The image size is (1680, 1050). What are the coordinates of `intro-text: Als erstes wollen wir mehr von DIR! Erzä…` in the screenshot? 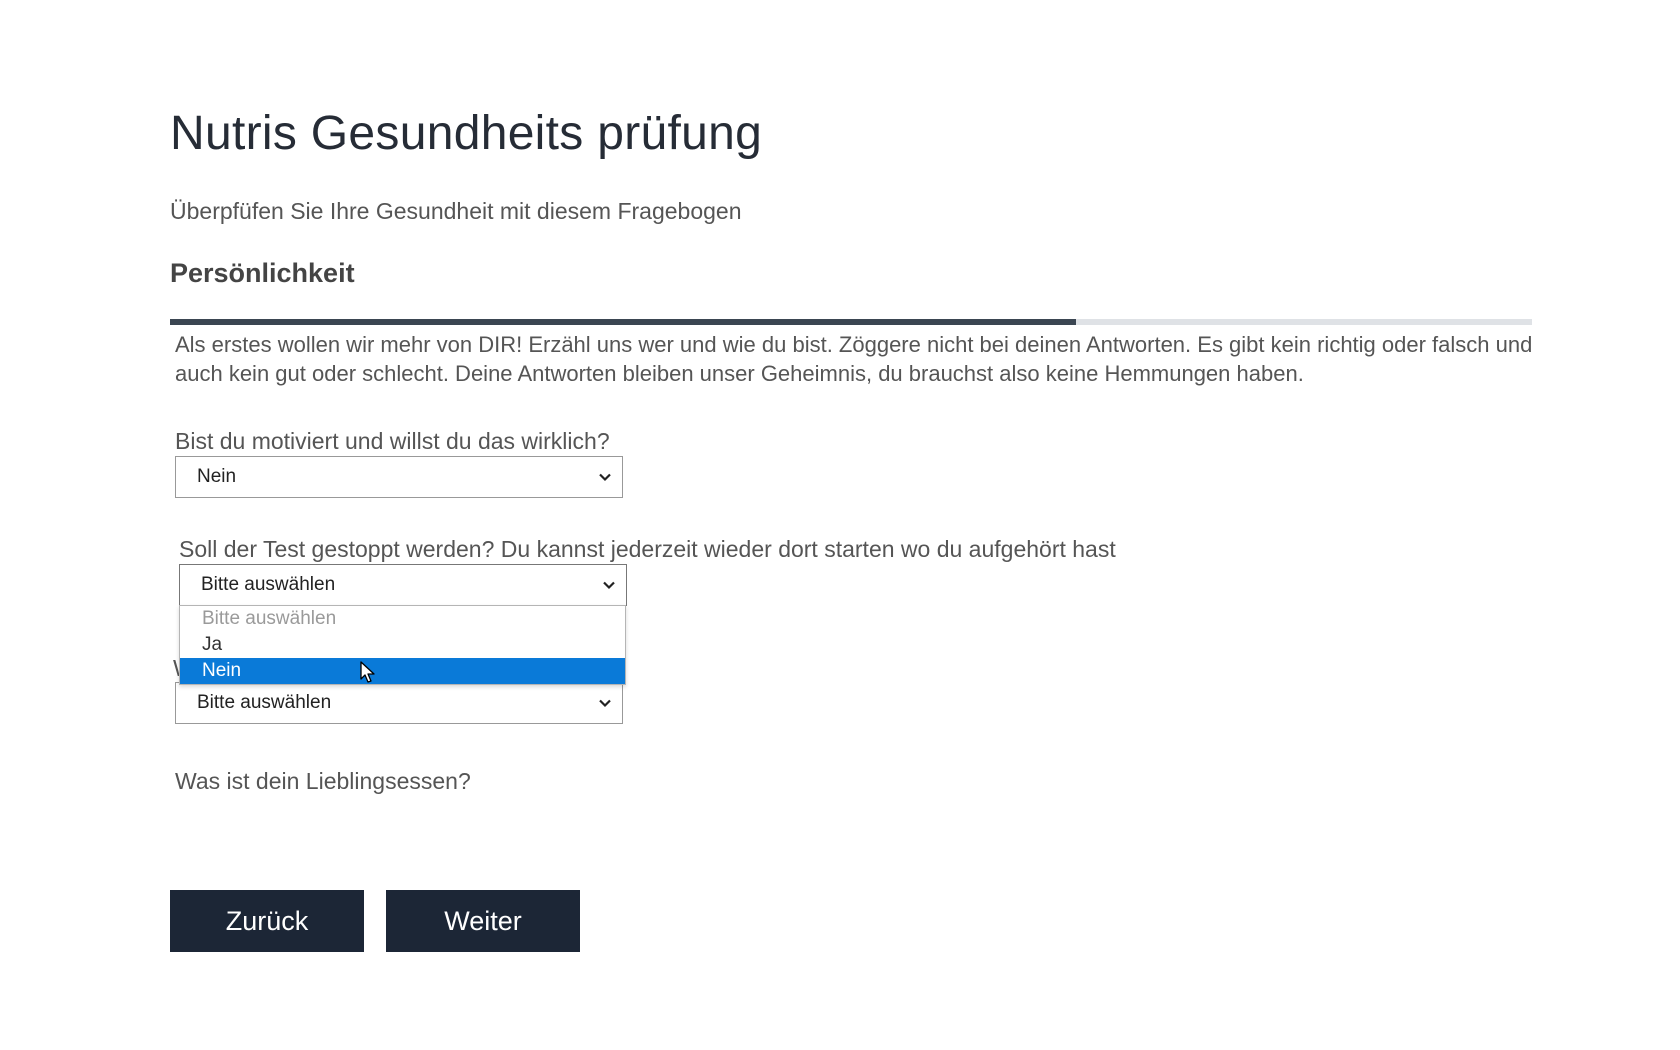 It's located at (854, 359).